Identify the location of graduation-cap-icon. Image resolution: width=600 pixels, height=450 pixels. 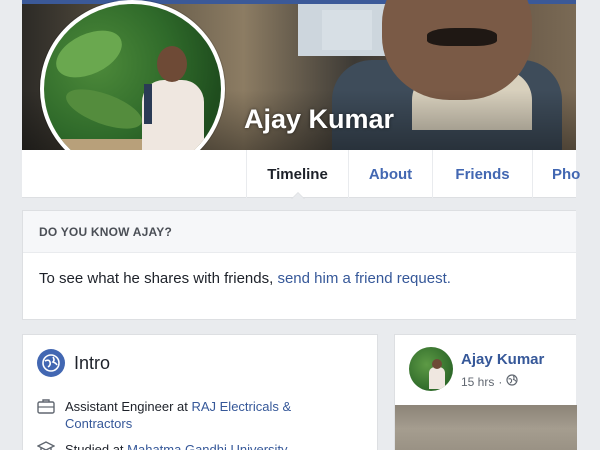
(46, 445).